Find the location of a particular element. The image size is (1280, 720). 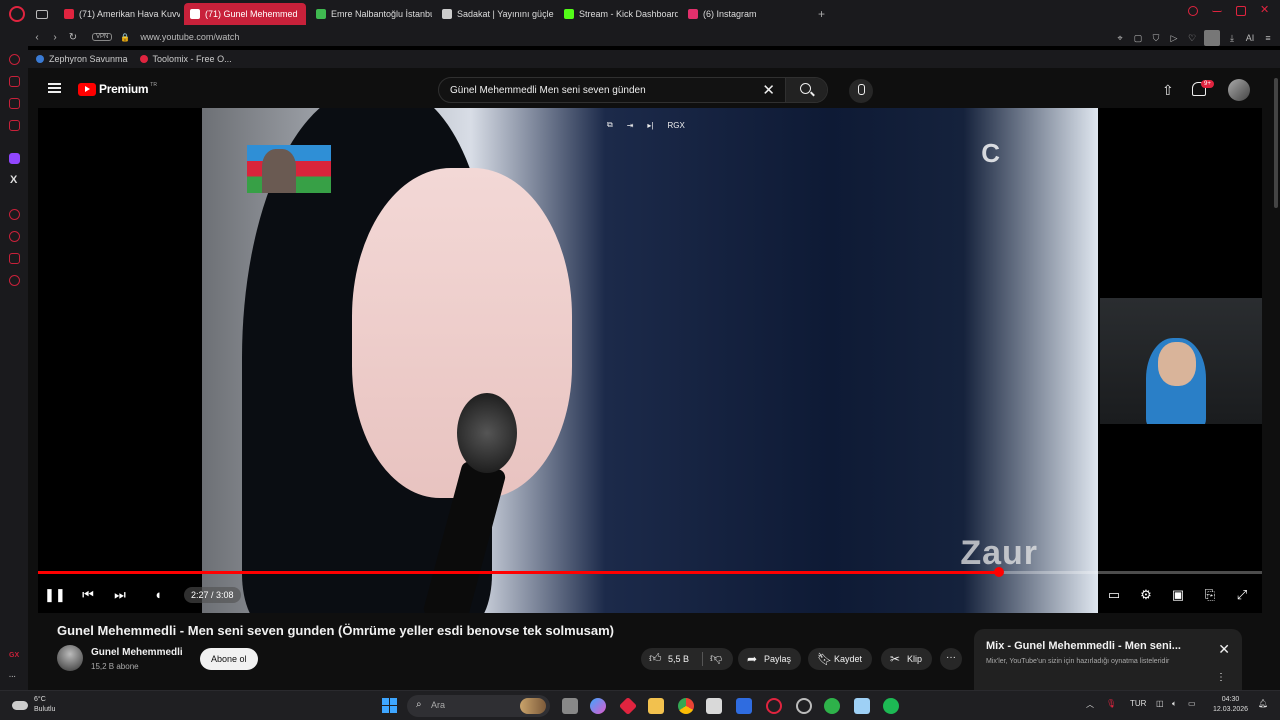

x-twitter-icon: X is located at coordinates (13, 180).